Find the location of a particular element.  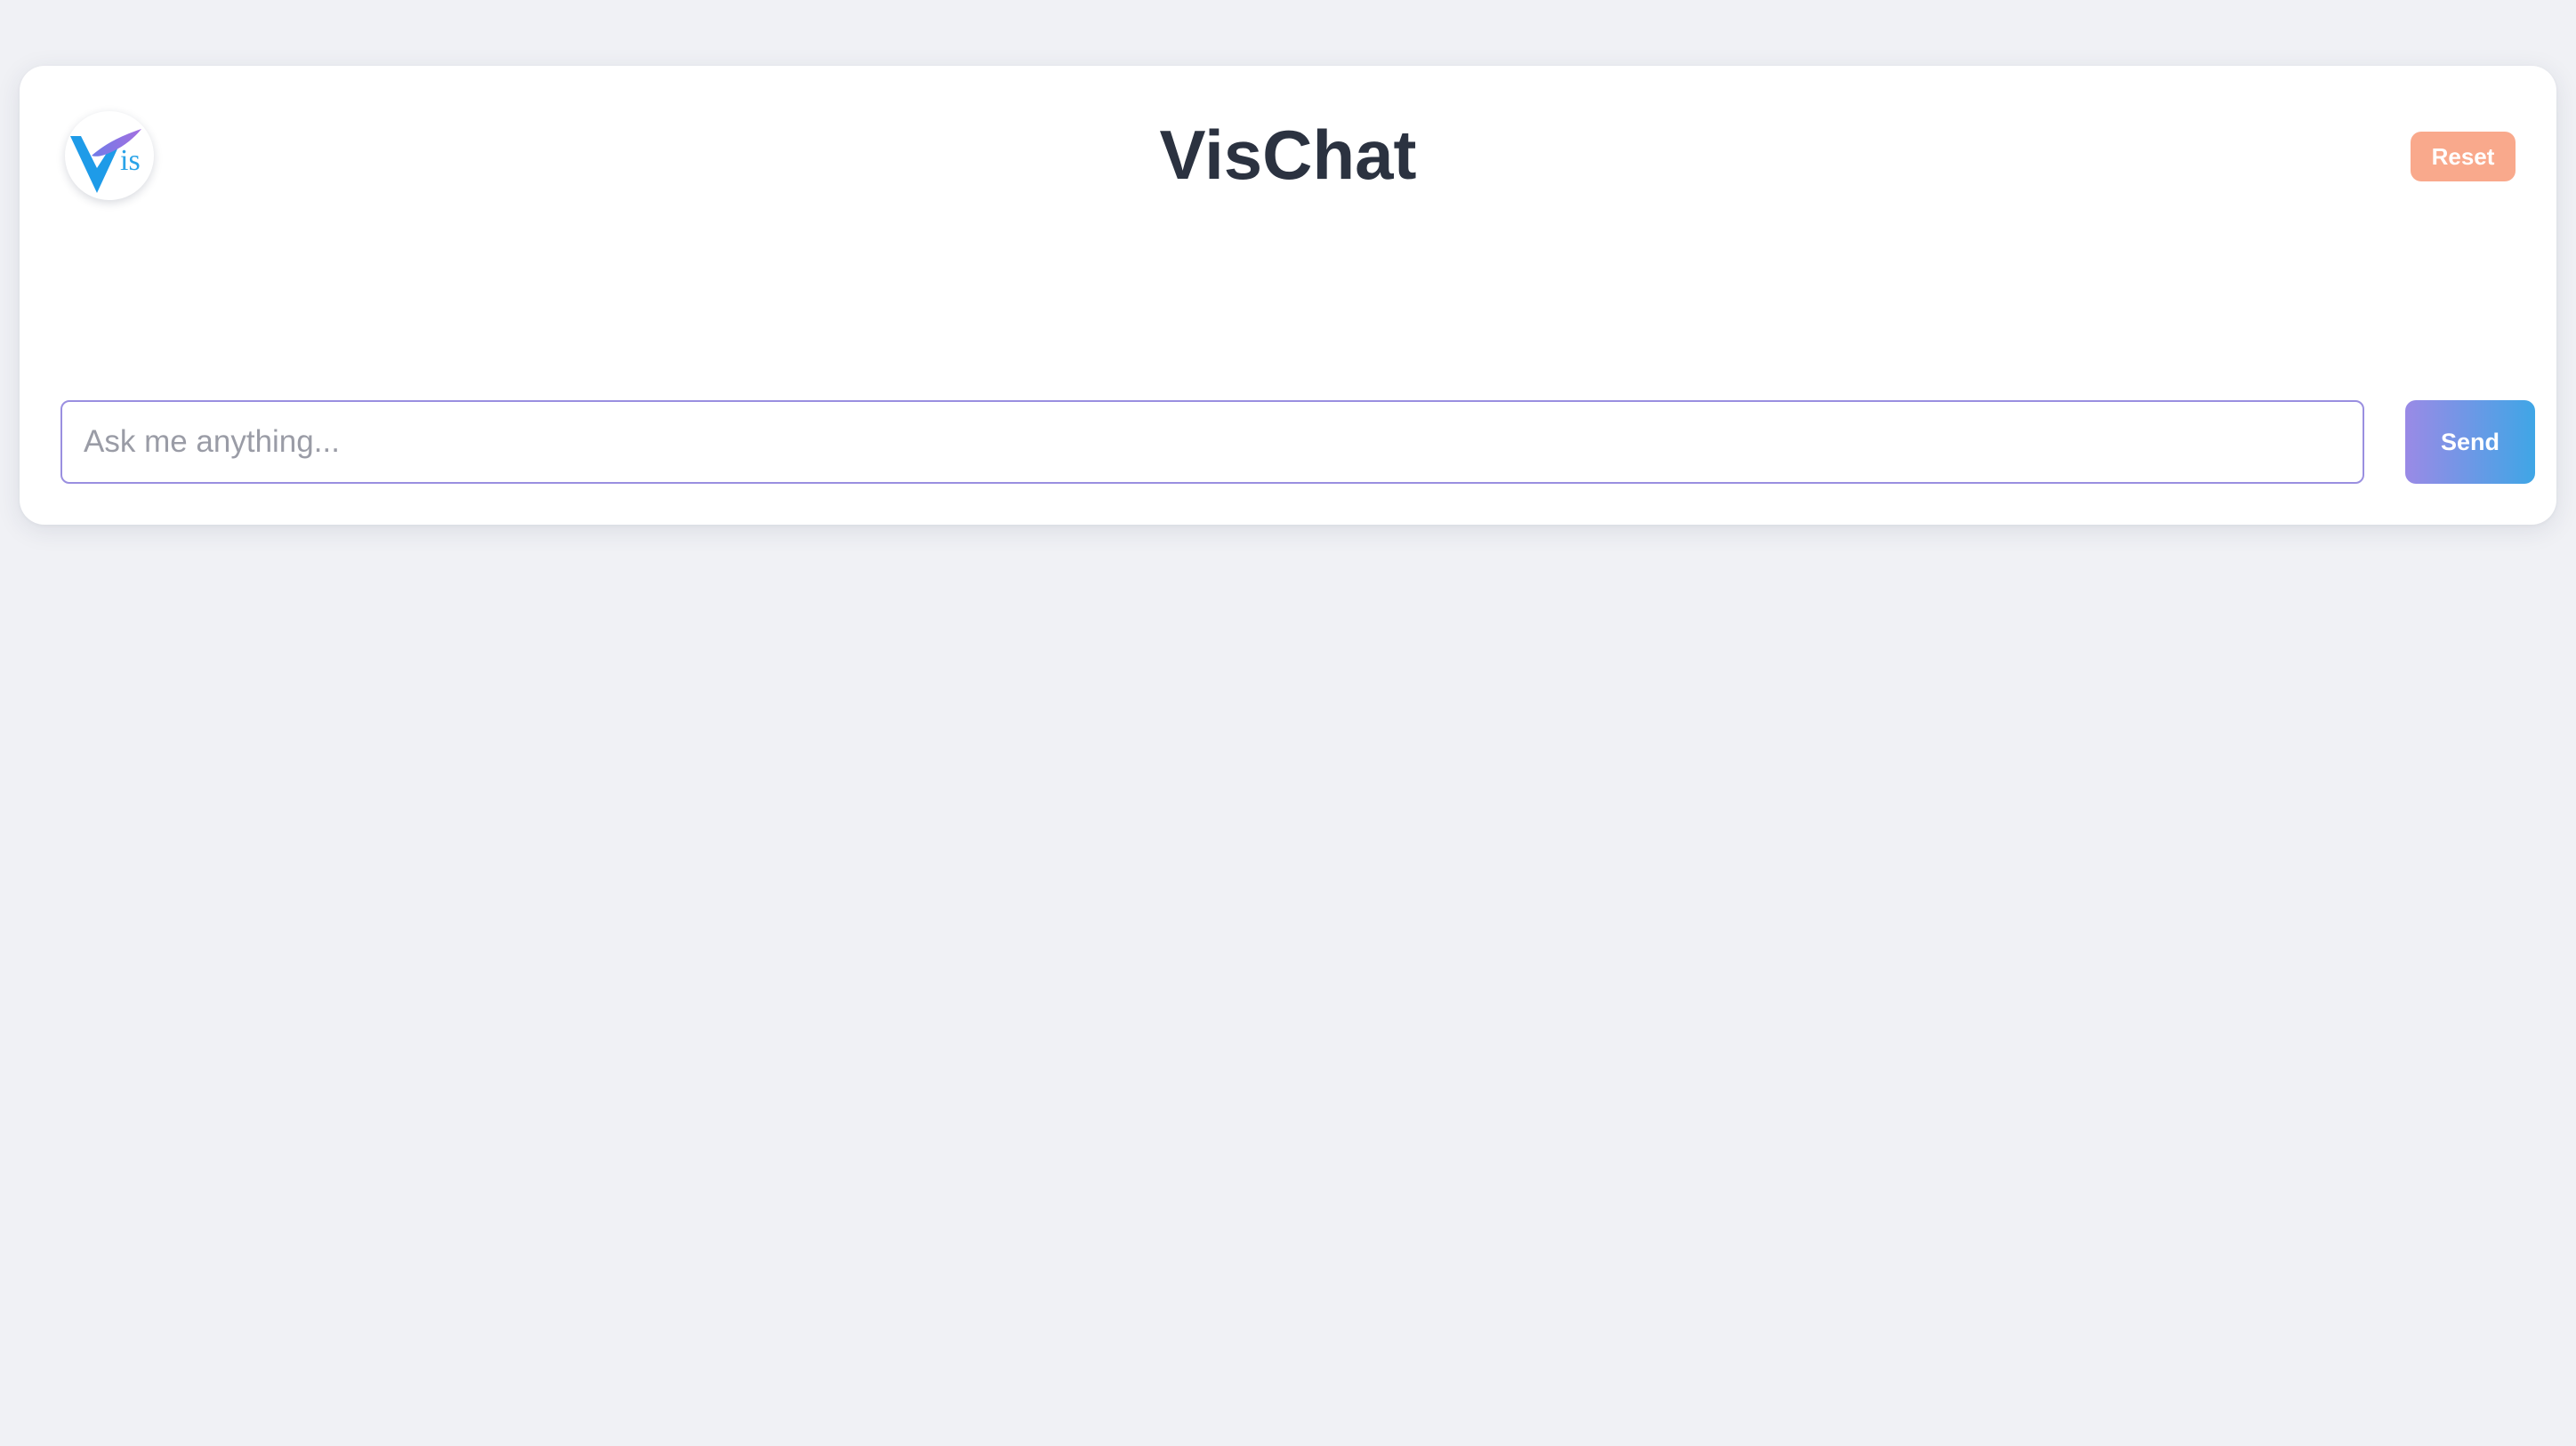

composer: Send is located at coordinates (1297, 442).